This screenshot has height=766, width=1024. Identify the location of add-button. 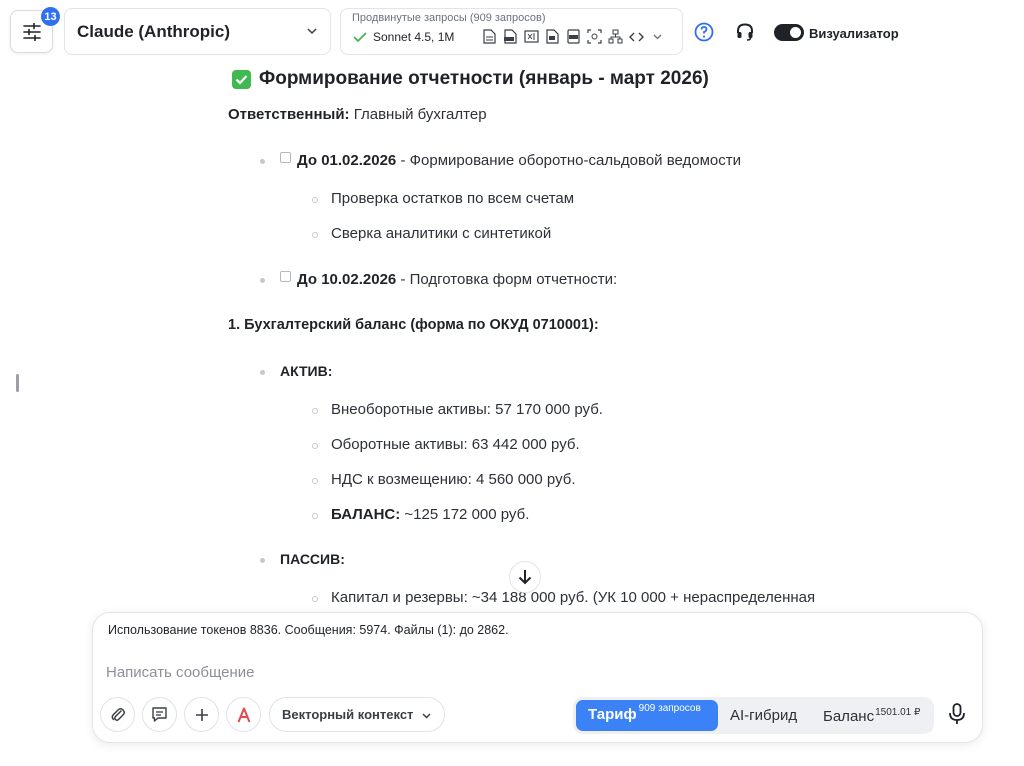
(201, 714).